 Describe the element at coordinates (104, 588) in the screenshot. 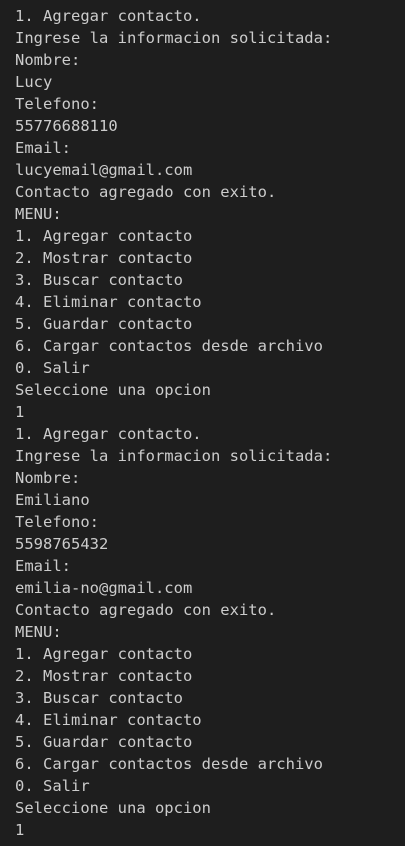

I see `terminal-line: emilia-no@gmail.com` at that location.